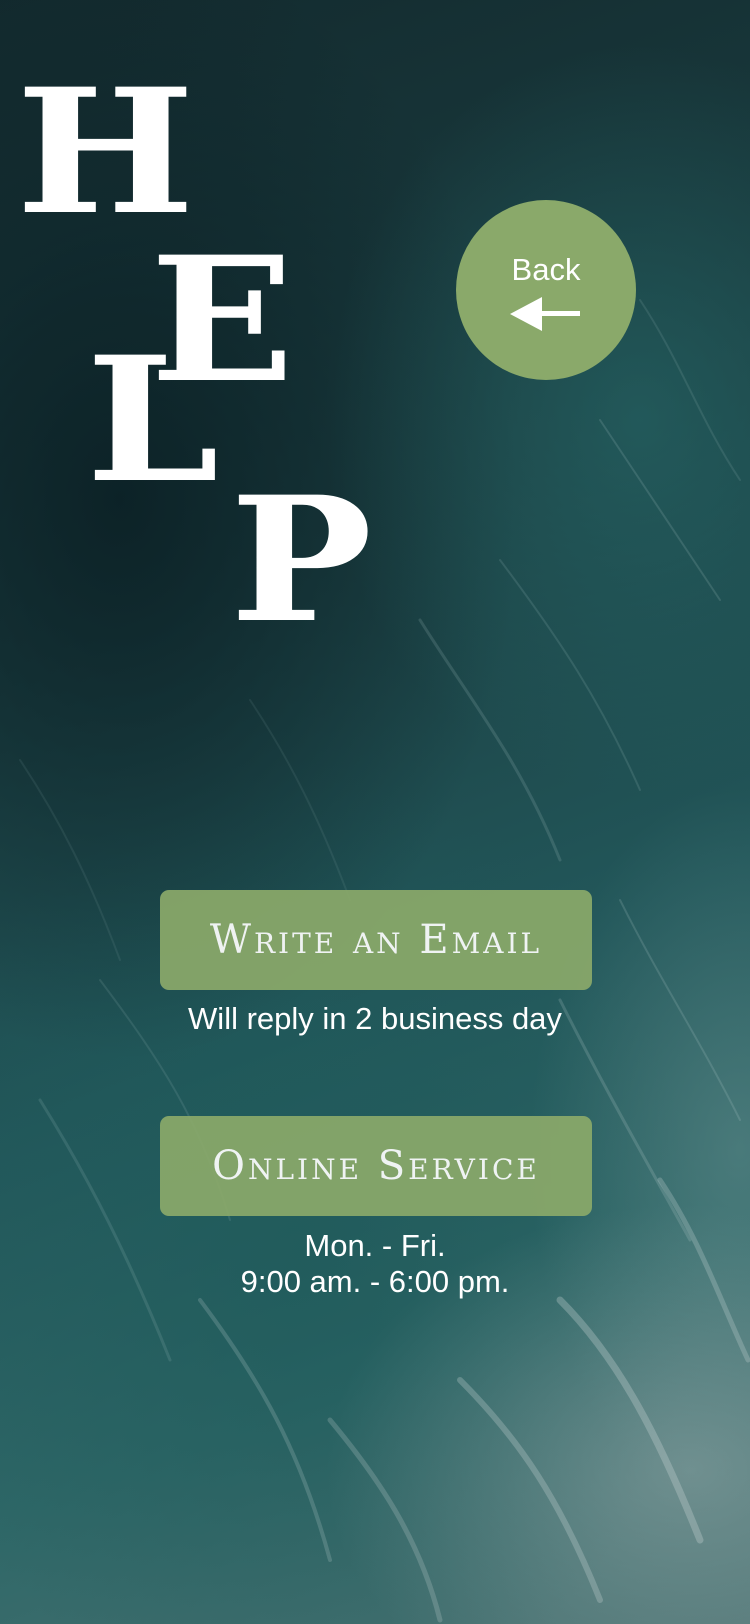 The height and width of the screenshot is (1624, 750). I want to click on help-title-letter-h: H, so click(105, 151).